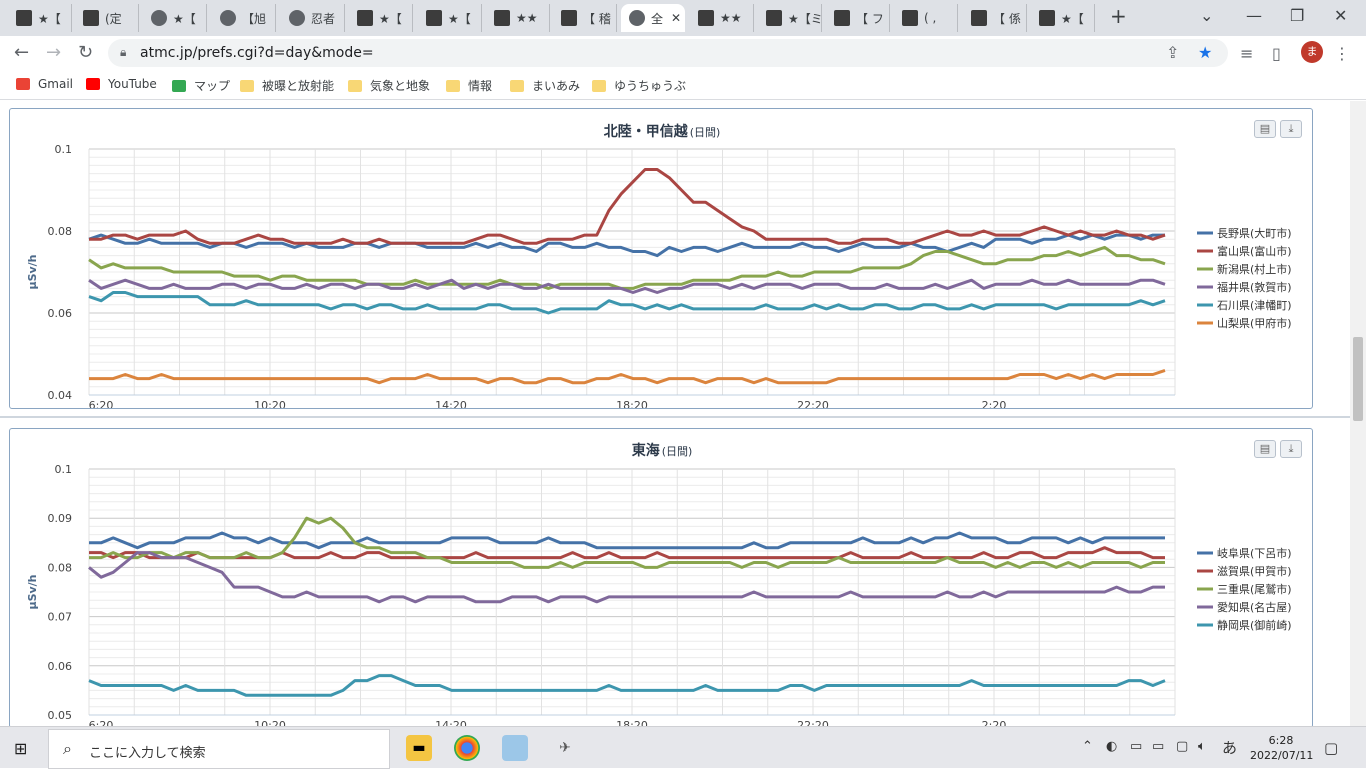  What do you see at coordinates (1172, 52) in the screenshot?
I see `share-icon: ⇪` at bounding box center [1172, 52].